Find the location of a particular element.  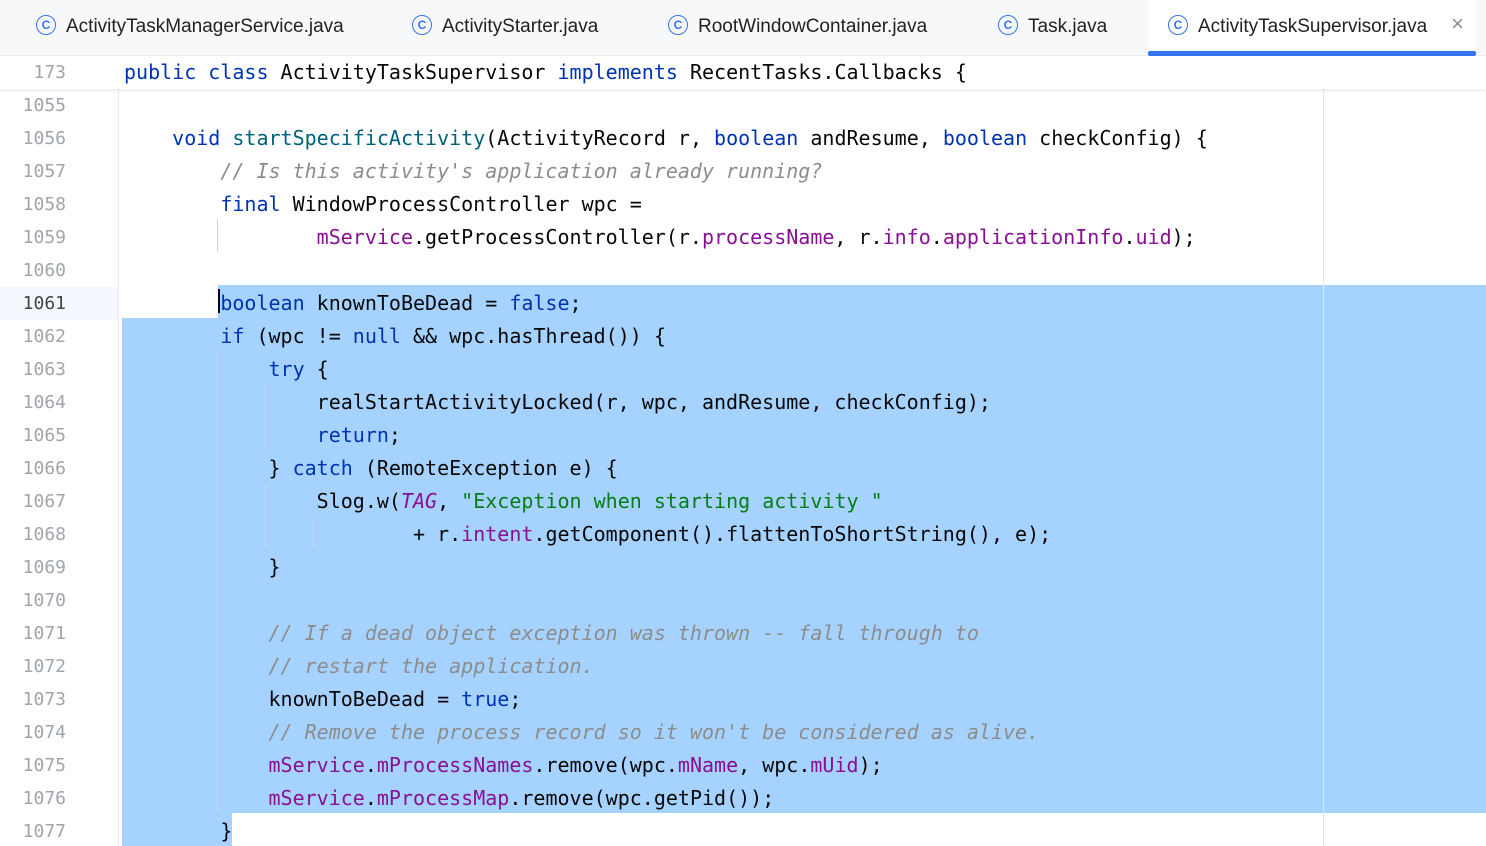

line-number: 1074 is located at coordinates (44, 732).